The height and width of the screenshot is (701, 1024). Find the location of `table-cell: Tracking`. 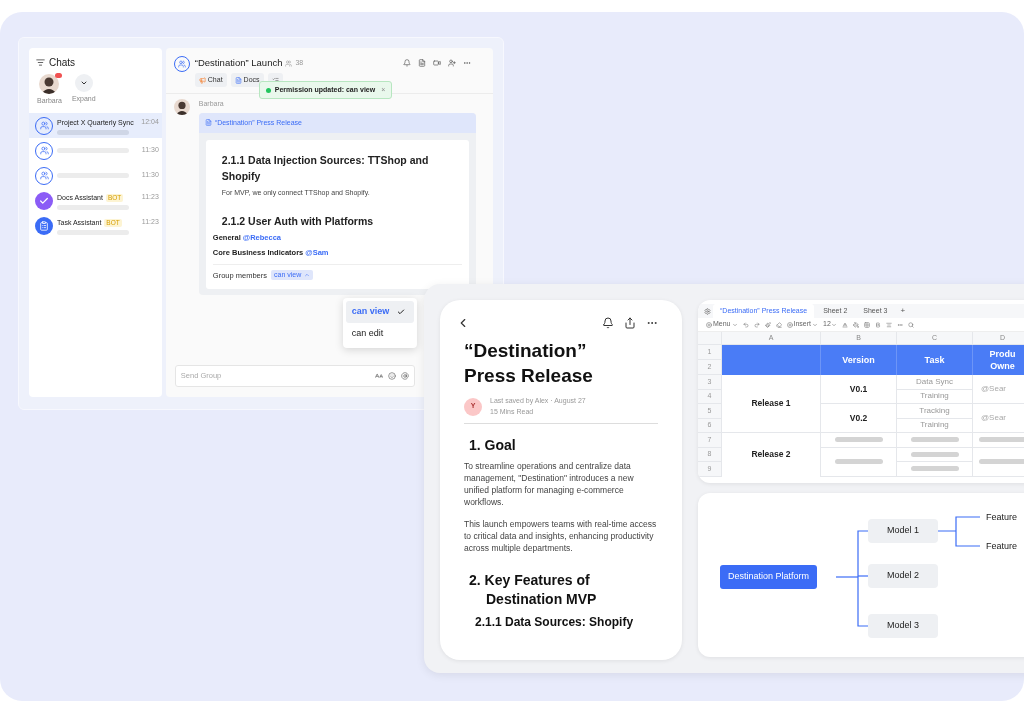

table-cell: Tracking is located at coordinates (935, 411).